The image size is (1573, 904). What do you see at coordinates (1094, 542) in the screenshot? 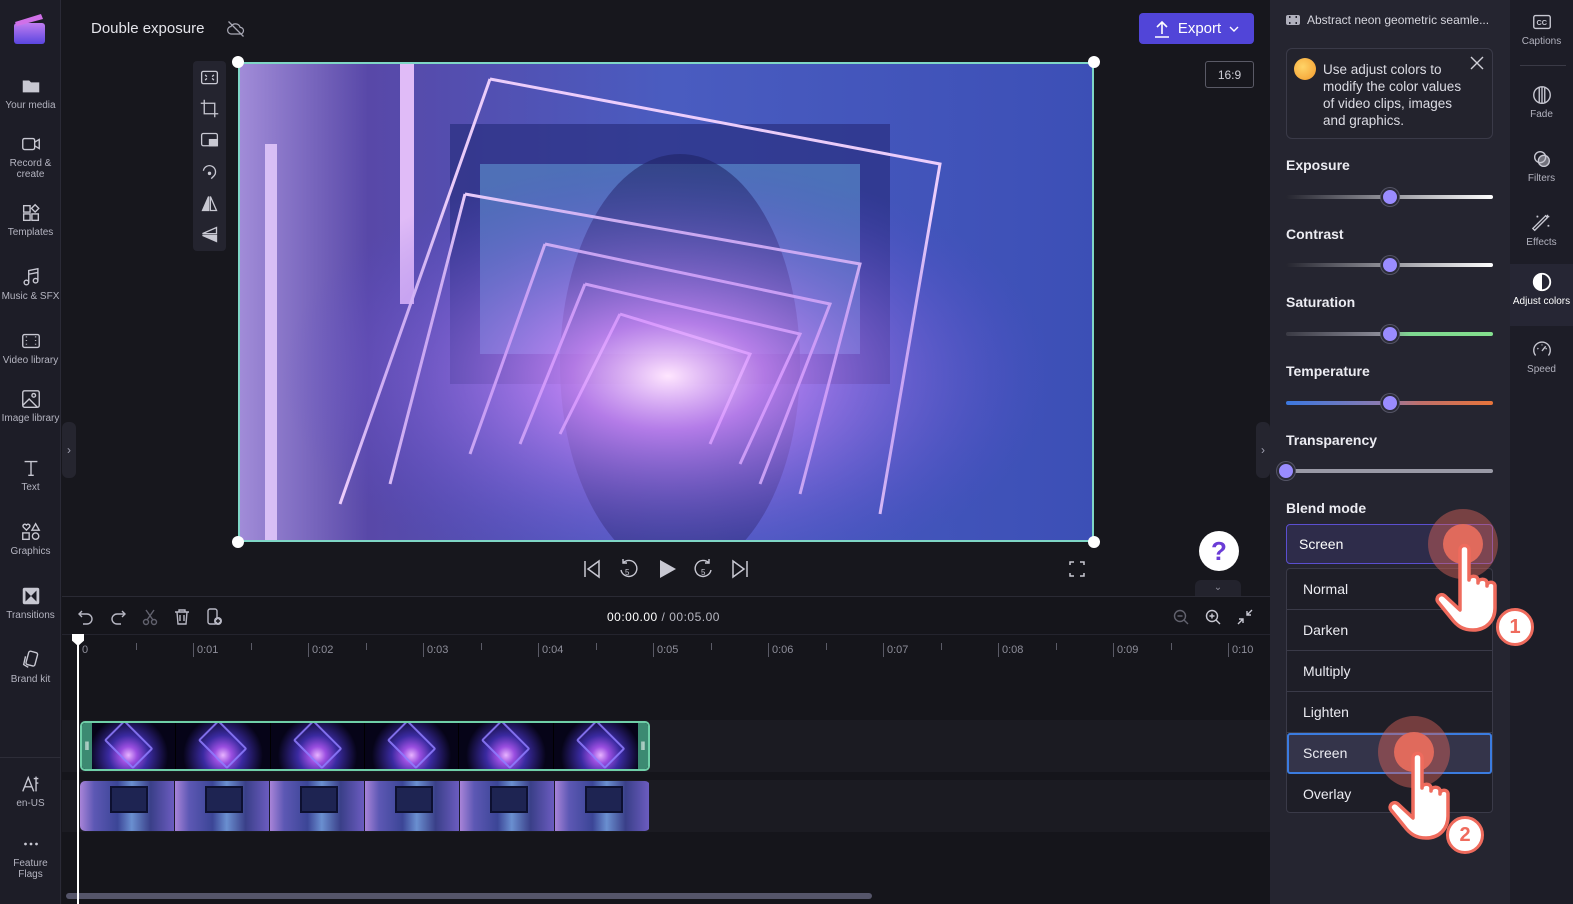
I see `resize-handle-bottom-right` at bounding box center [1094, 542].